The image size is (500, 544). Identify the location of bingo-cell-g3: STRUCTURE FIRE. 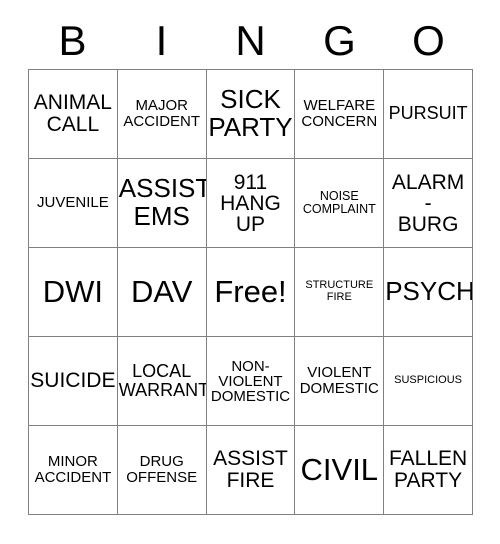
(340, 292).